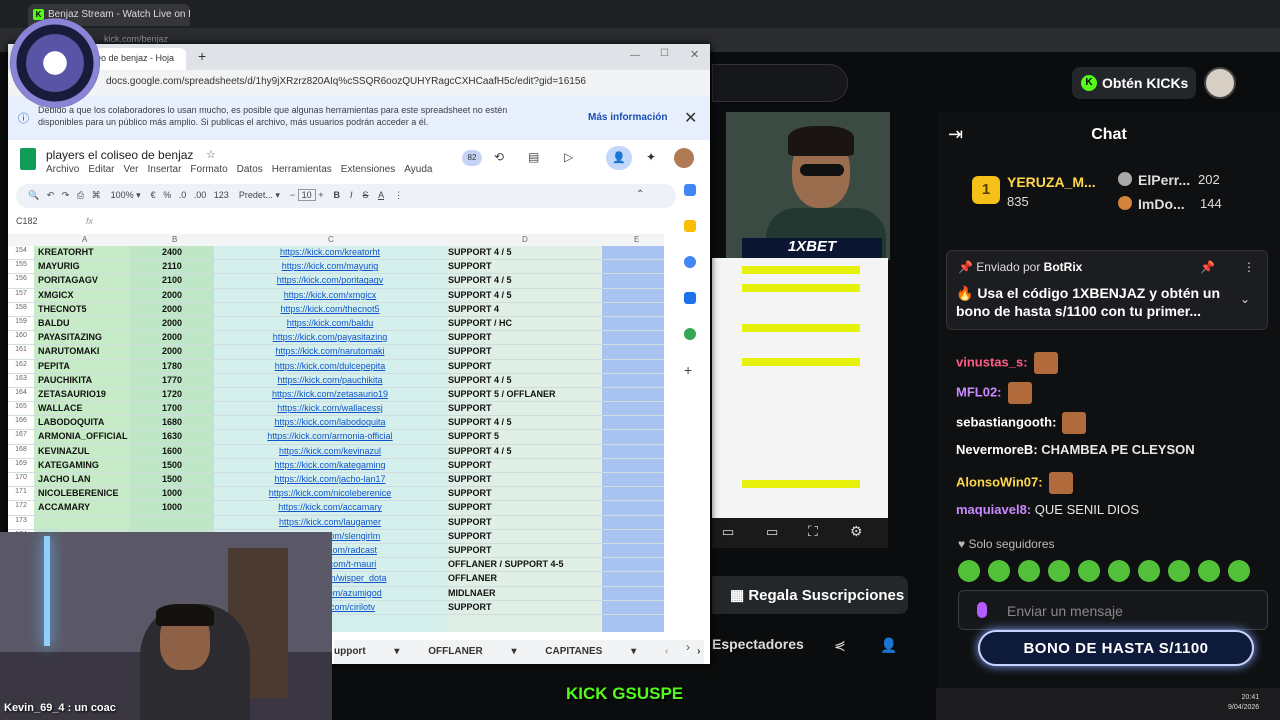  Describe the element at coordinates (640, 194) in the screenshot. I see `collapse-toolbar-icon: ⌃` at that location.